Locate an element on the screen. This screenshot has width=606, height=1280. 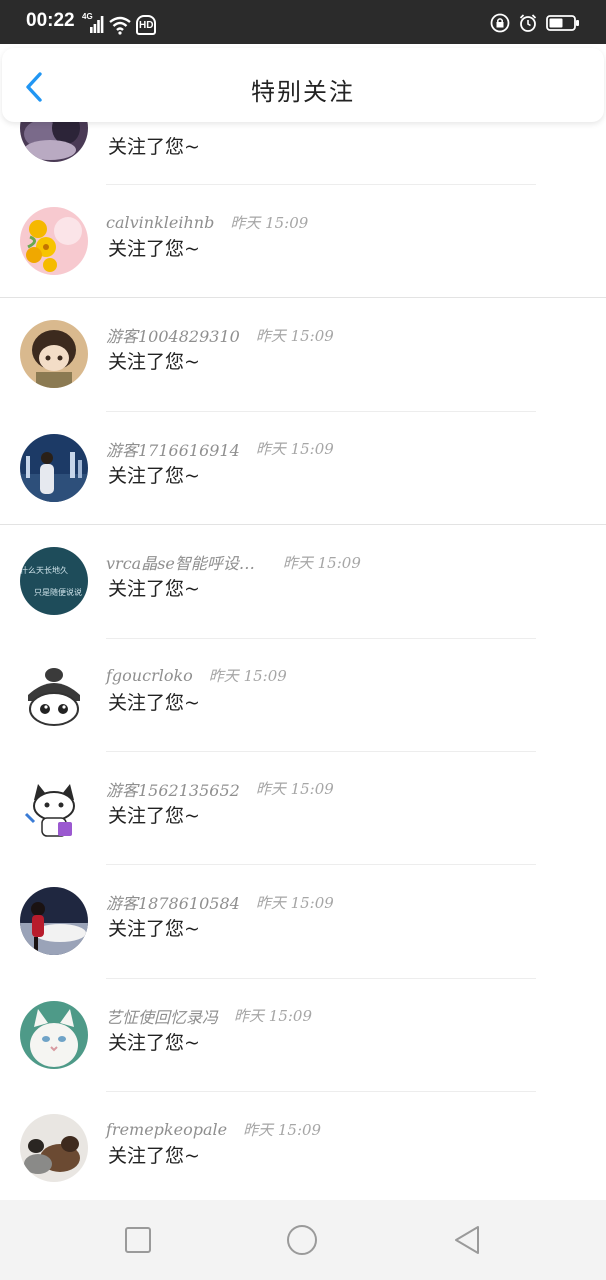
status-left-icons: 4G HD is located at coordinates (119, 24).